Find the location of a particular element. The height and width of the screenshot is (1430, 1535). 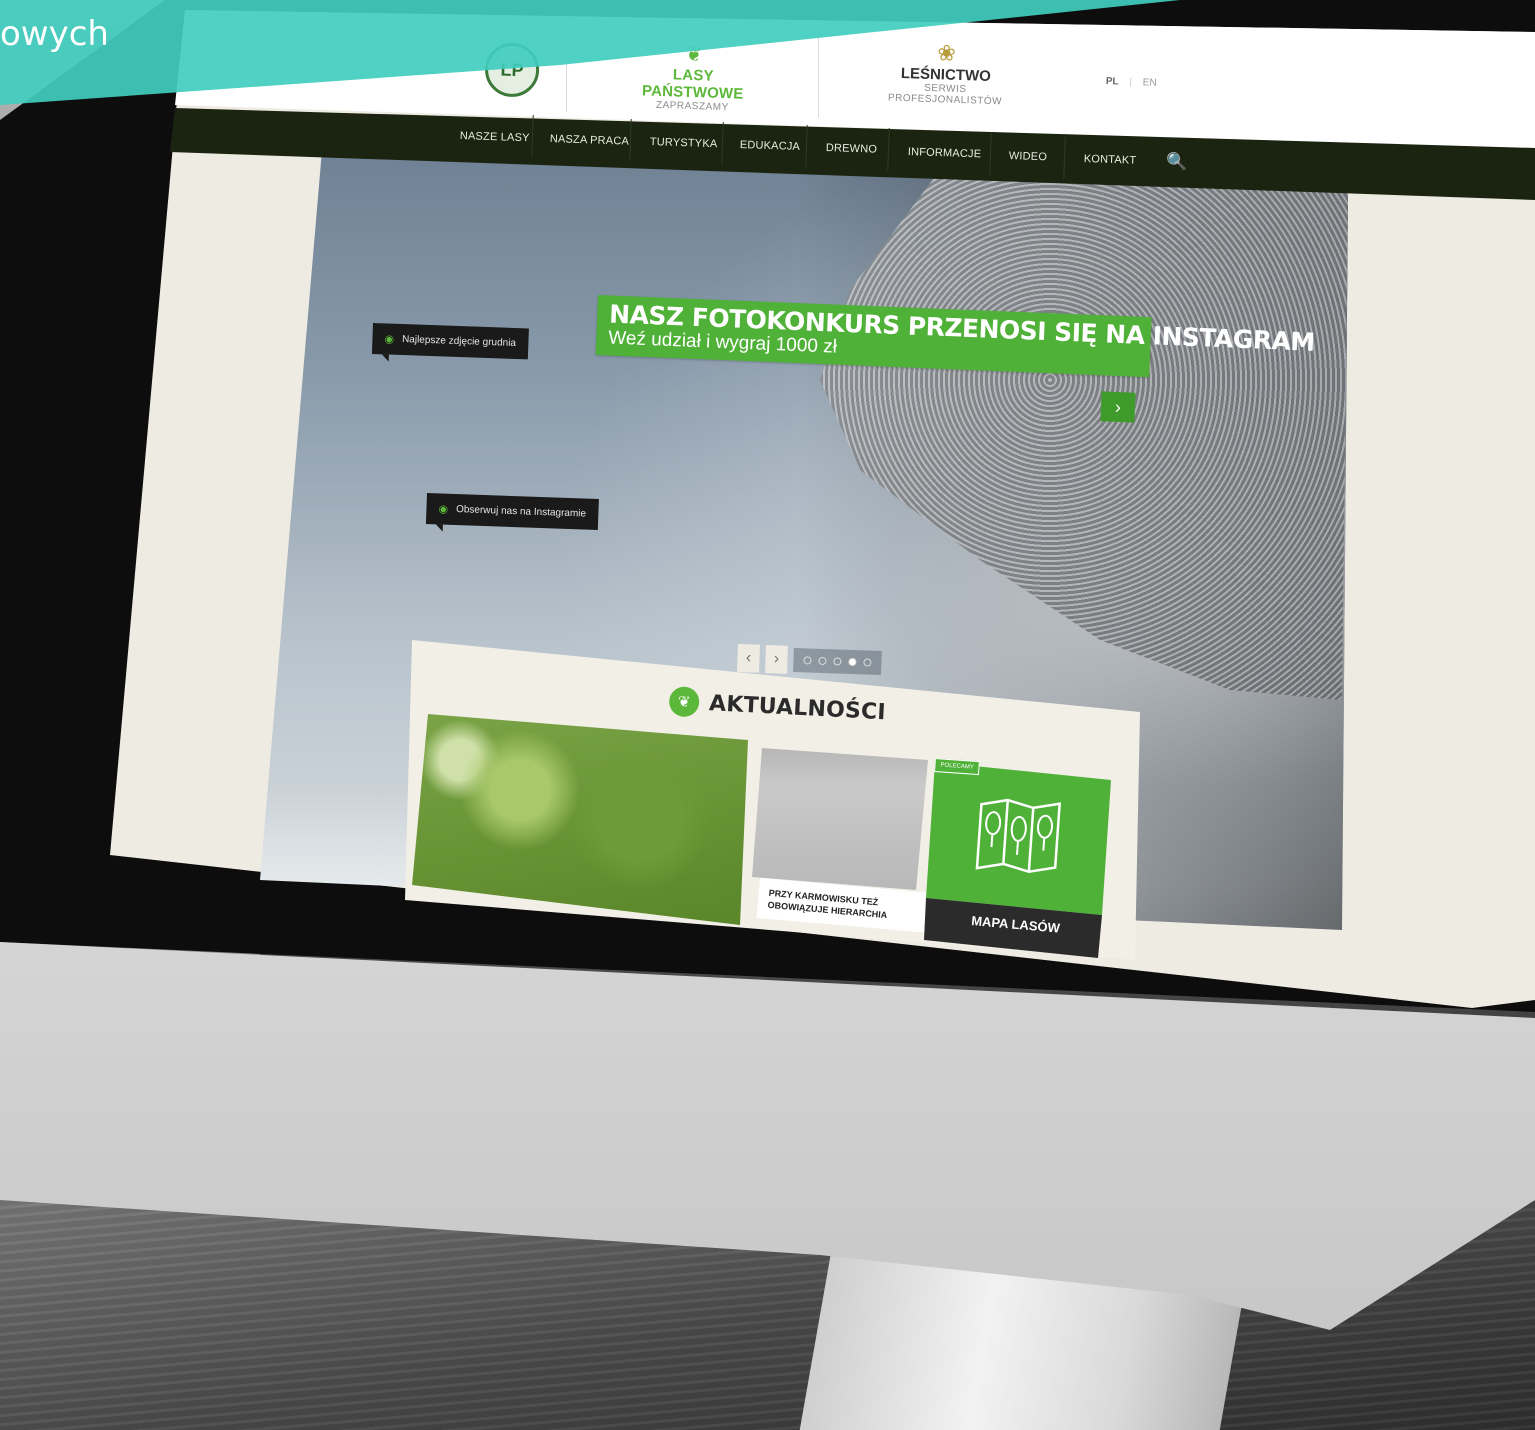

tooltip-instagram: ◉ Obserwuj nas na Instagramie is located at coordinates (512, 511).